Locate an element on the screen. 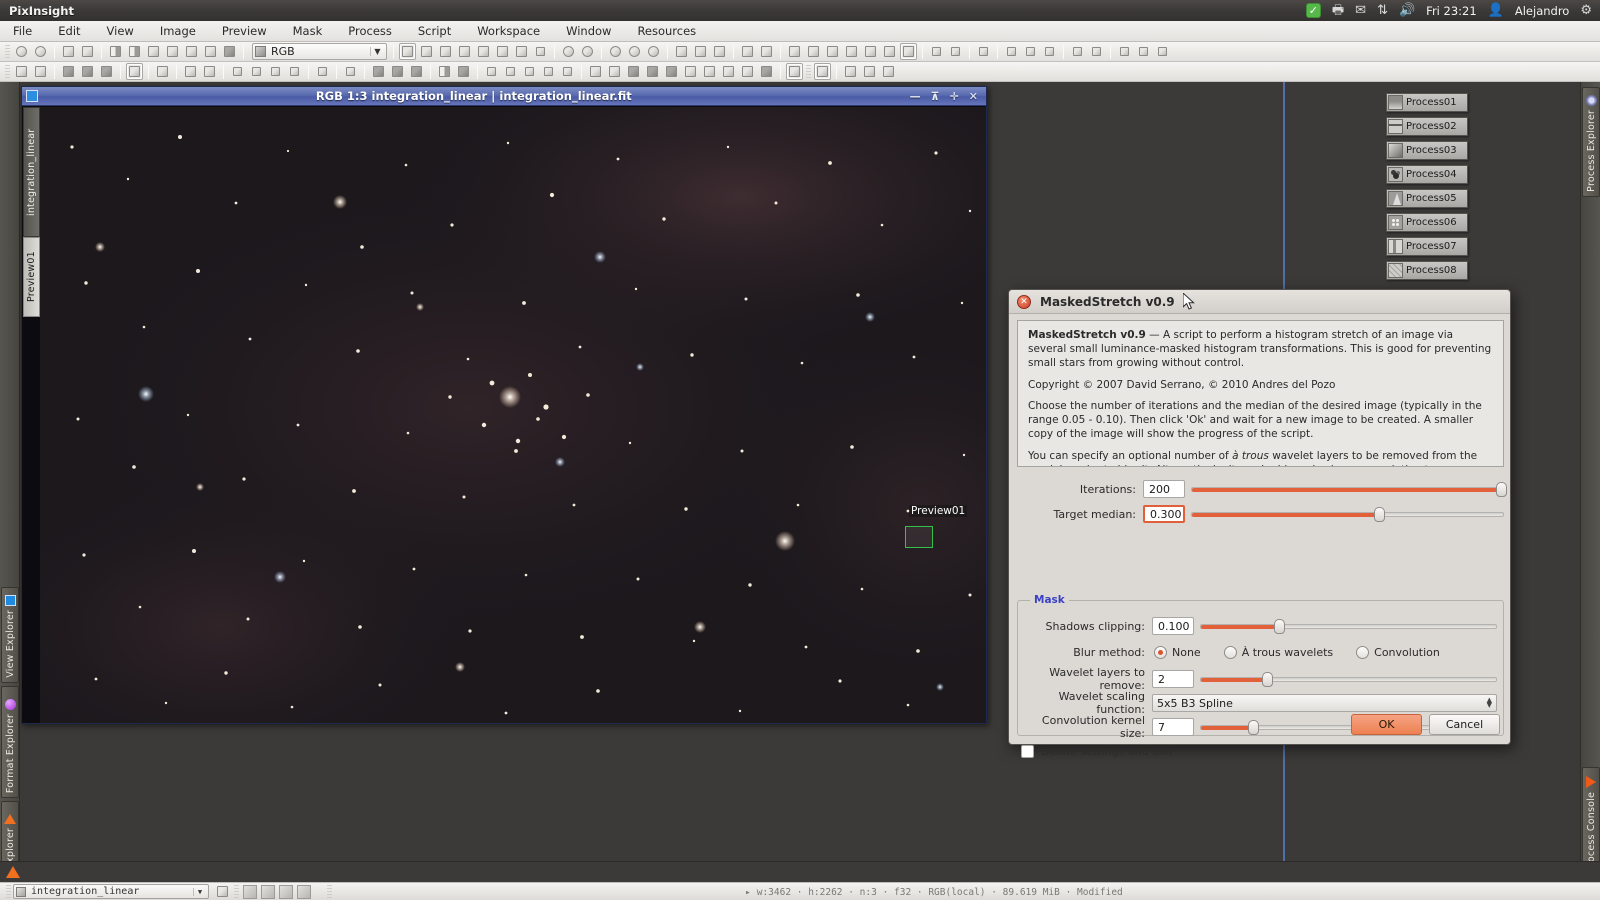 This screenshot has height=900, width=1600. save-copy-icon is located at coordinates (209, 71).